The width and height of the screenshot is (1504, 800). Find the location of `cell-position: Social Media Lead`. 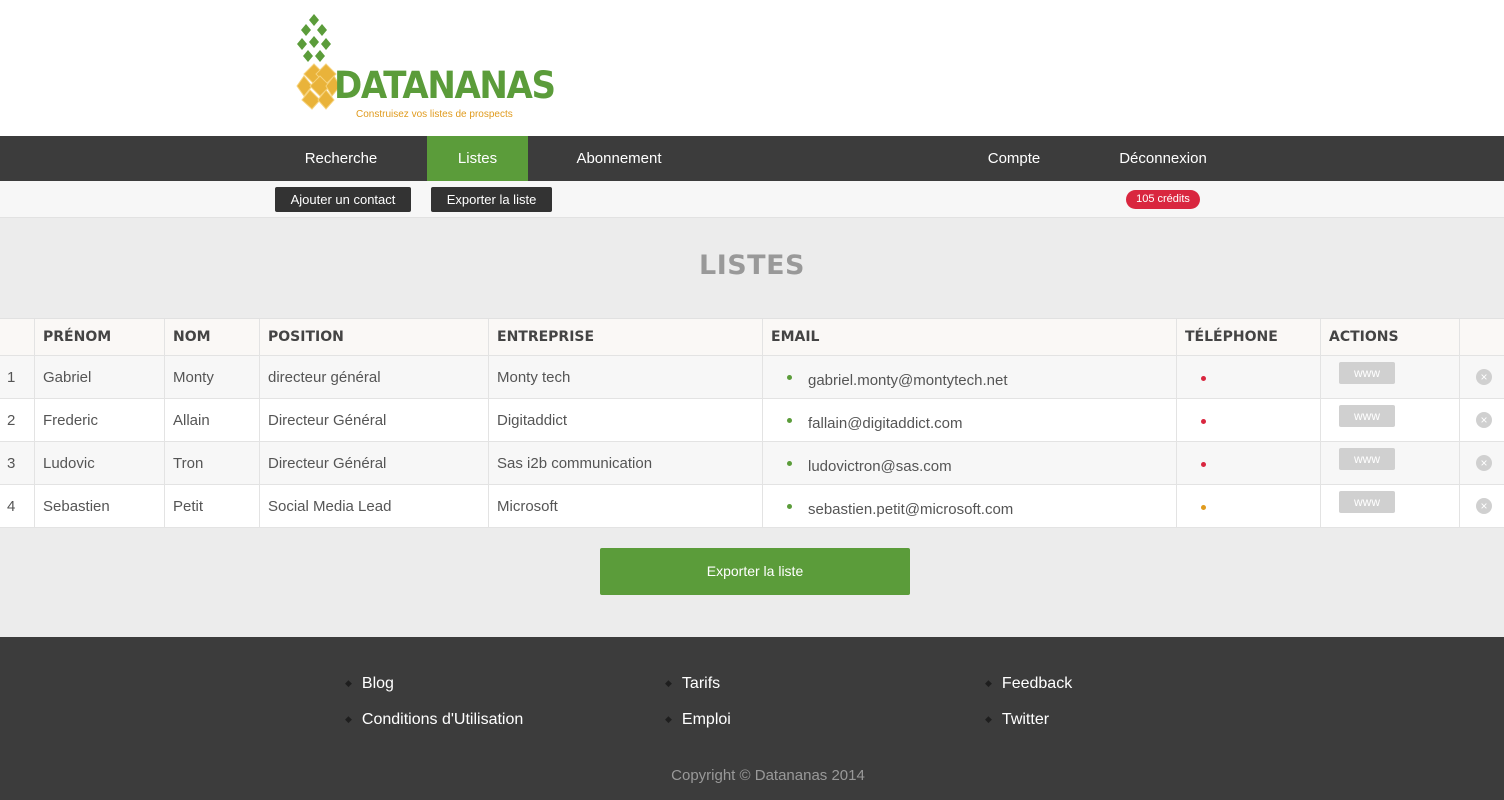

cell-position: Social Media Lead is located at coordinates (374, 506).